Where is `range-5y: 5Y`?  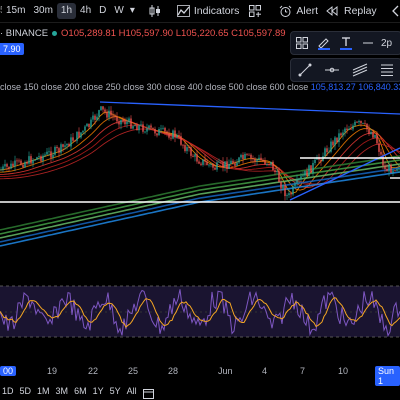 range-5y: 5Y is located at coordinates (115, 393).